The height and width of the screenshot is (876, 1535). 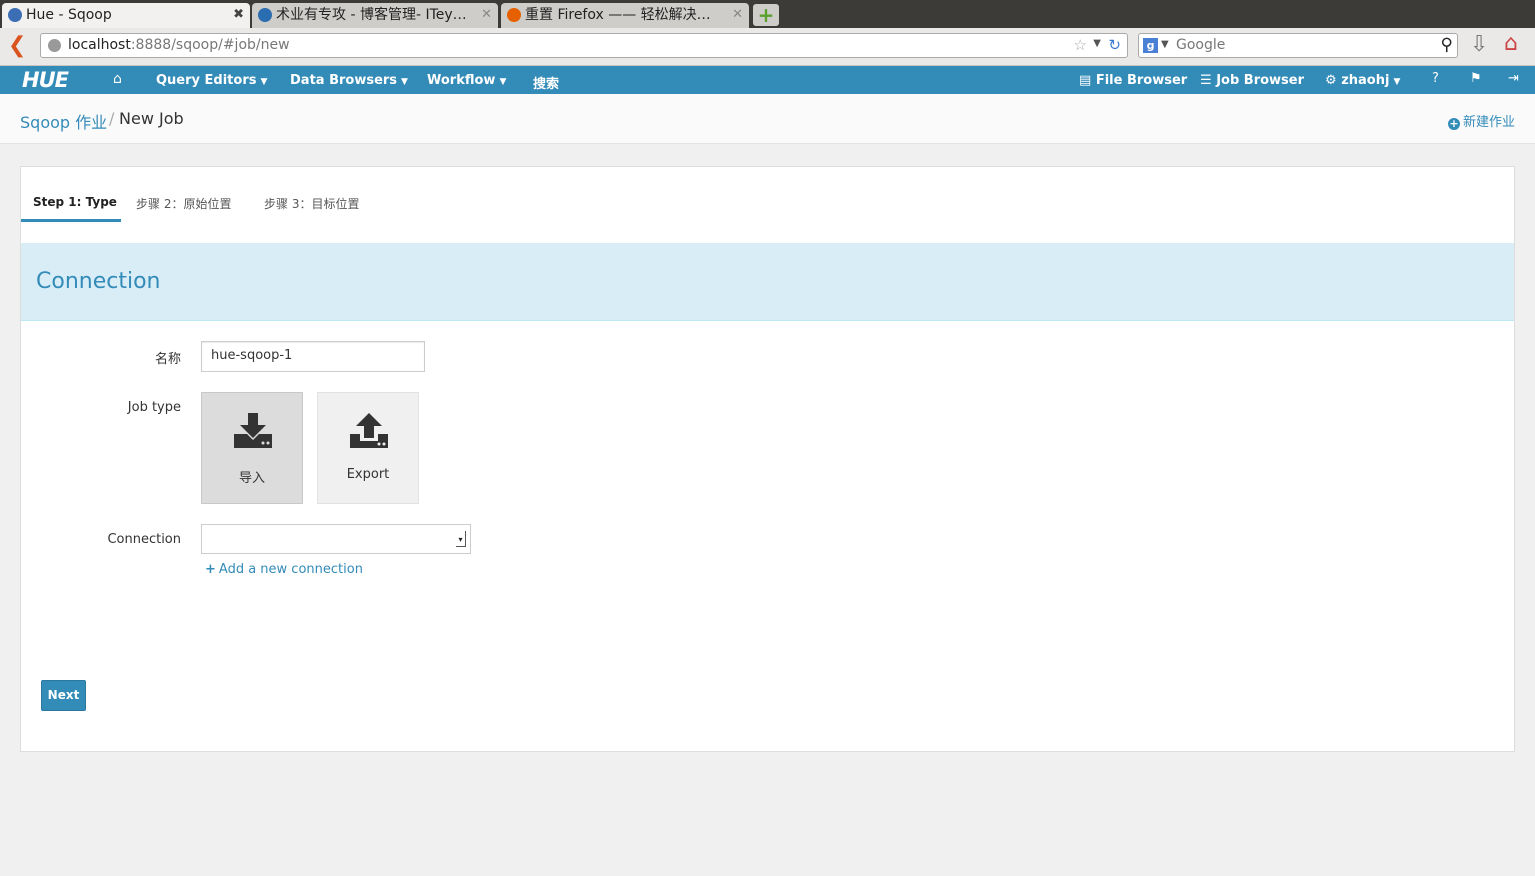 What do you see at coordinates (1252, 80) in the screenshot?
I see `job-browser-link: ☰ Job Browser` at bounding box center [1252, 80].